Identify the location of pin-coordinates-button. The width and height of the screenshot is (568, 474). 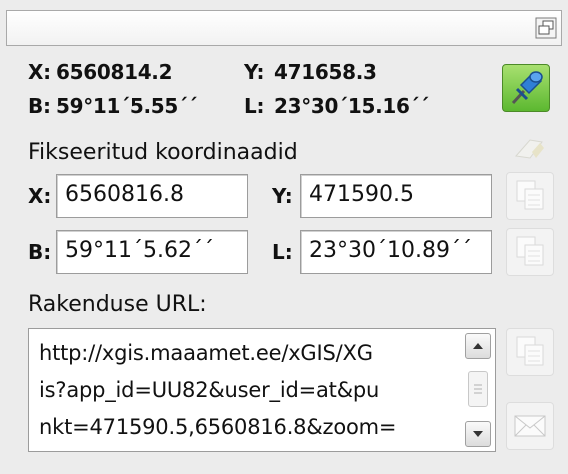
(526, 88).